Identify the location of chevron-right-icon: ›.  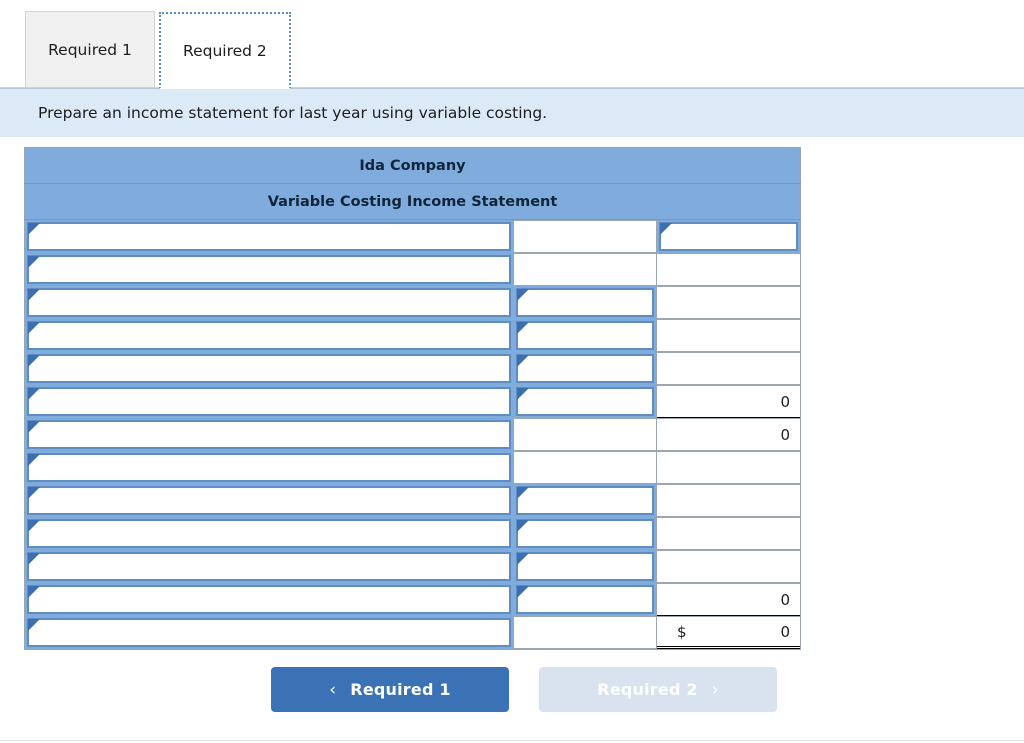
(715, 689).